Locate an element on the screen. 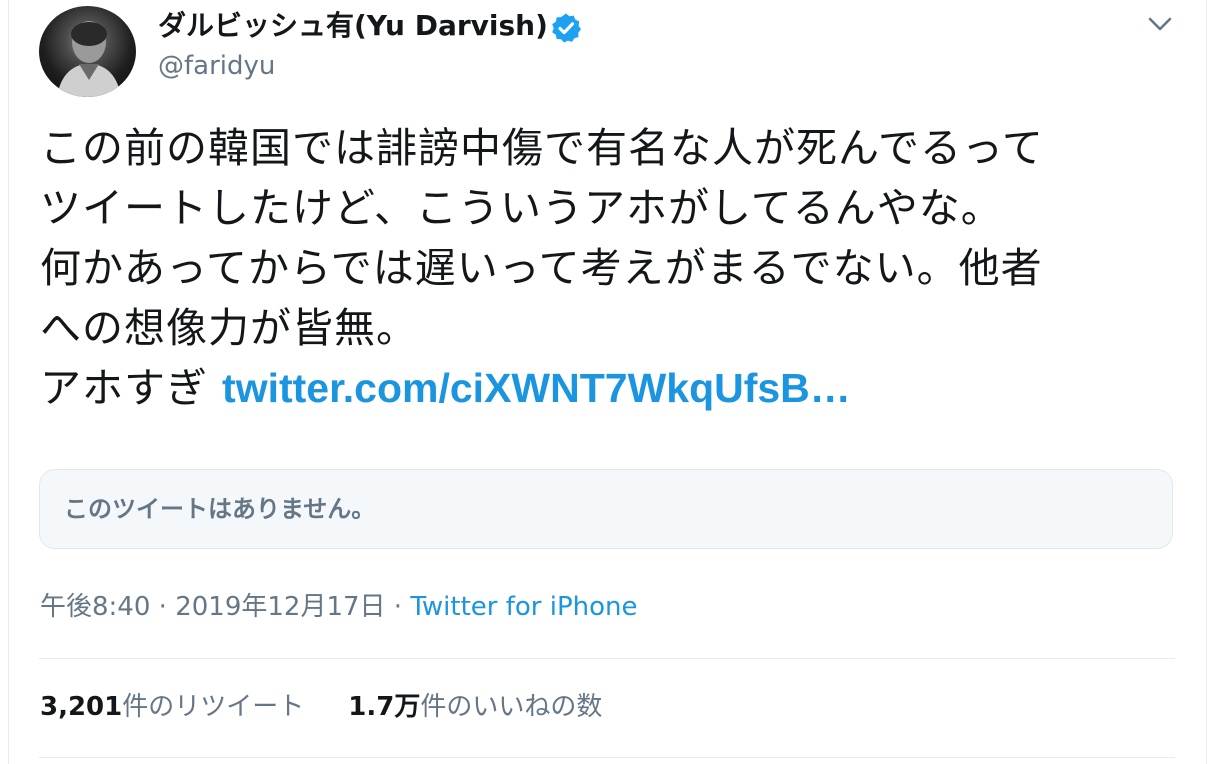  retweets-label: 件のリツイート is located at coordinates (213, 707).